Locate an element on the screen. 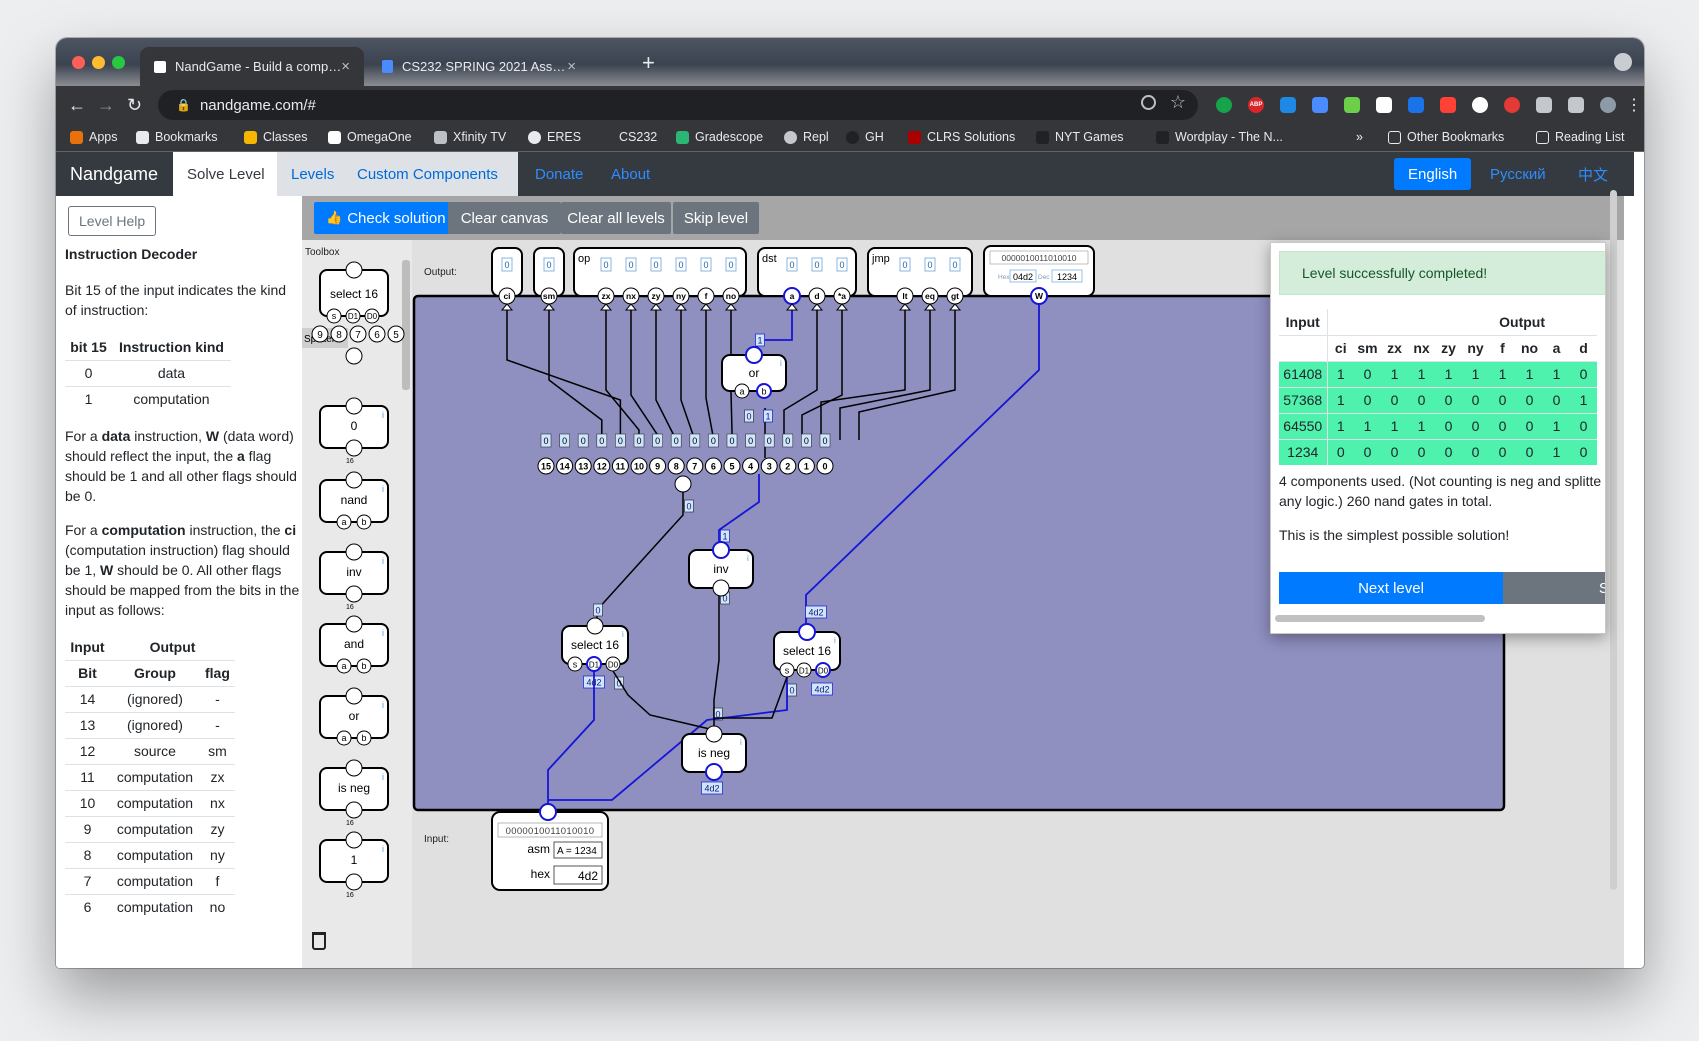 The image size is (1699, 1041). minimize-window-button is located at coordinates (98, 62).